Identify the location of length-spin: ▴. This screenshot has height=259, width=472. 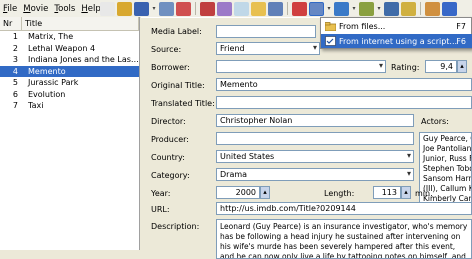
(406, 192).